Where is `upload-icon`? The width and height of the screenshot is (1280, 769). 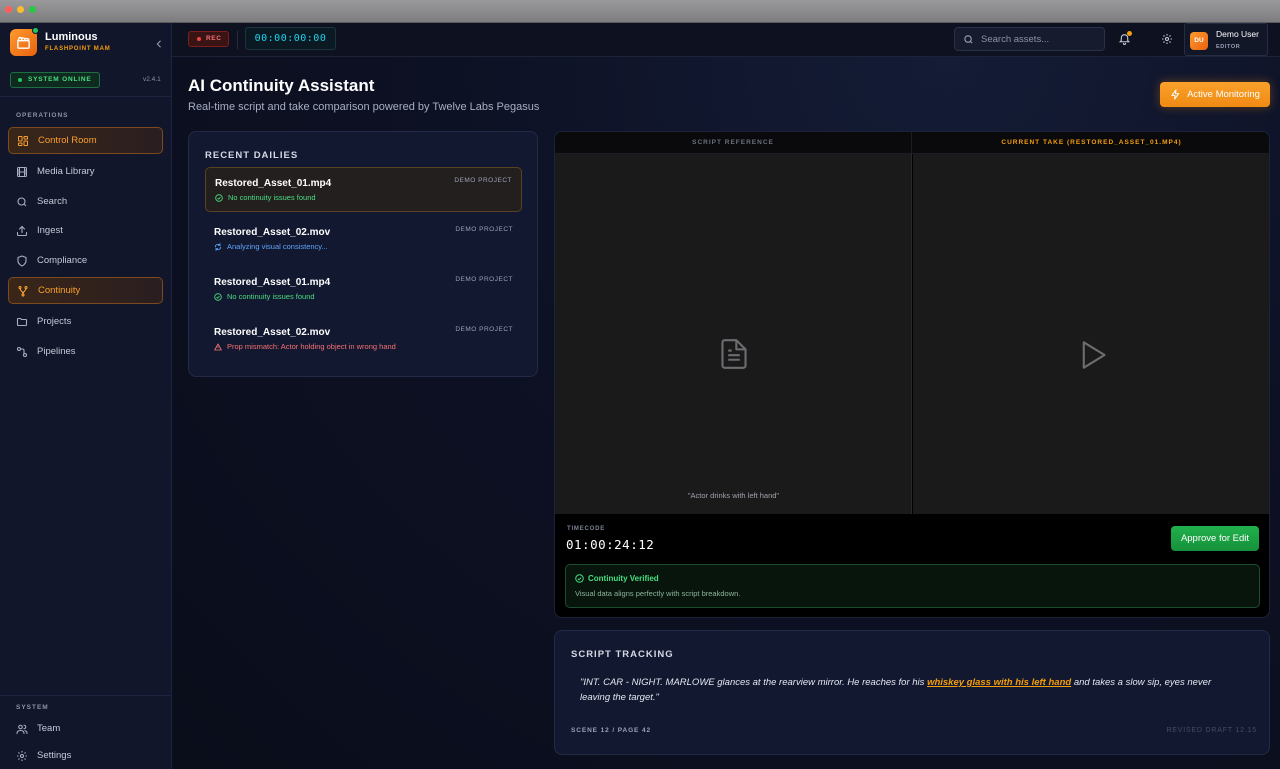
upload-icon is located at coordinates (22, 231).